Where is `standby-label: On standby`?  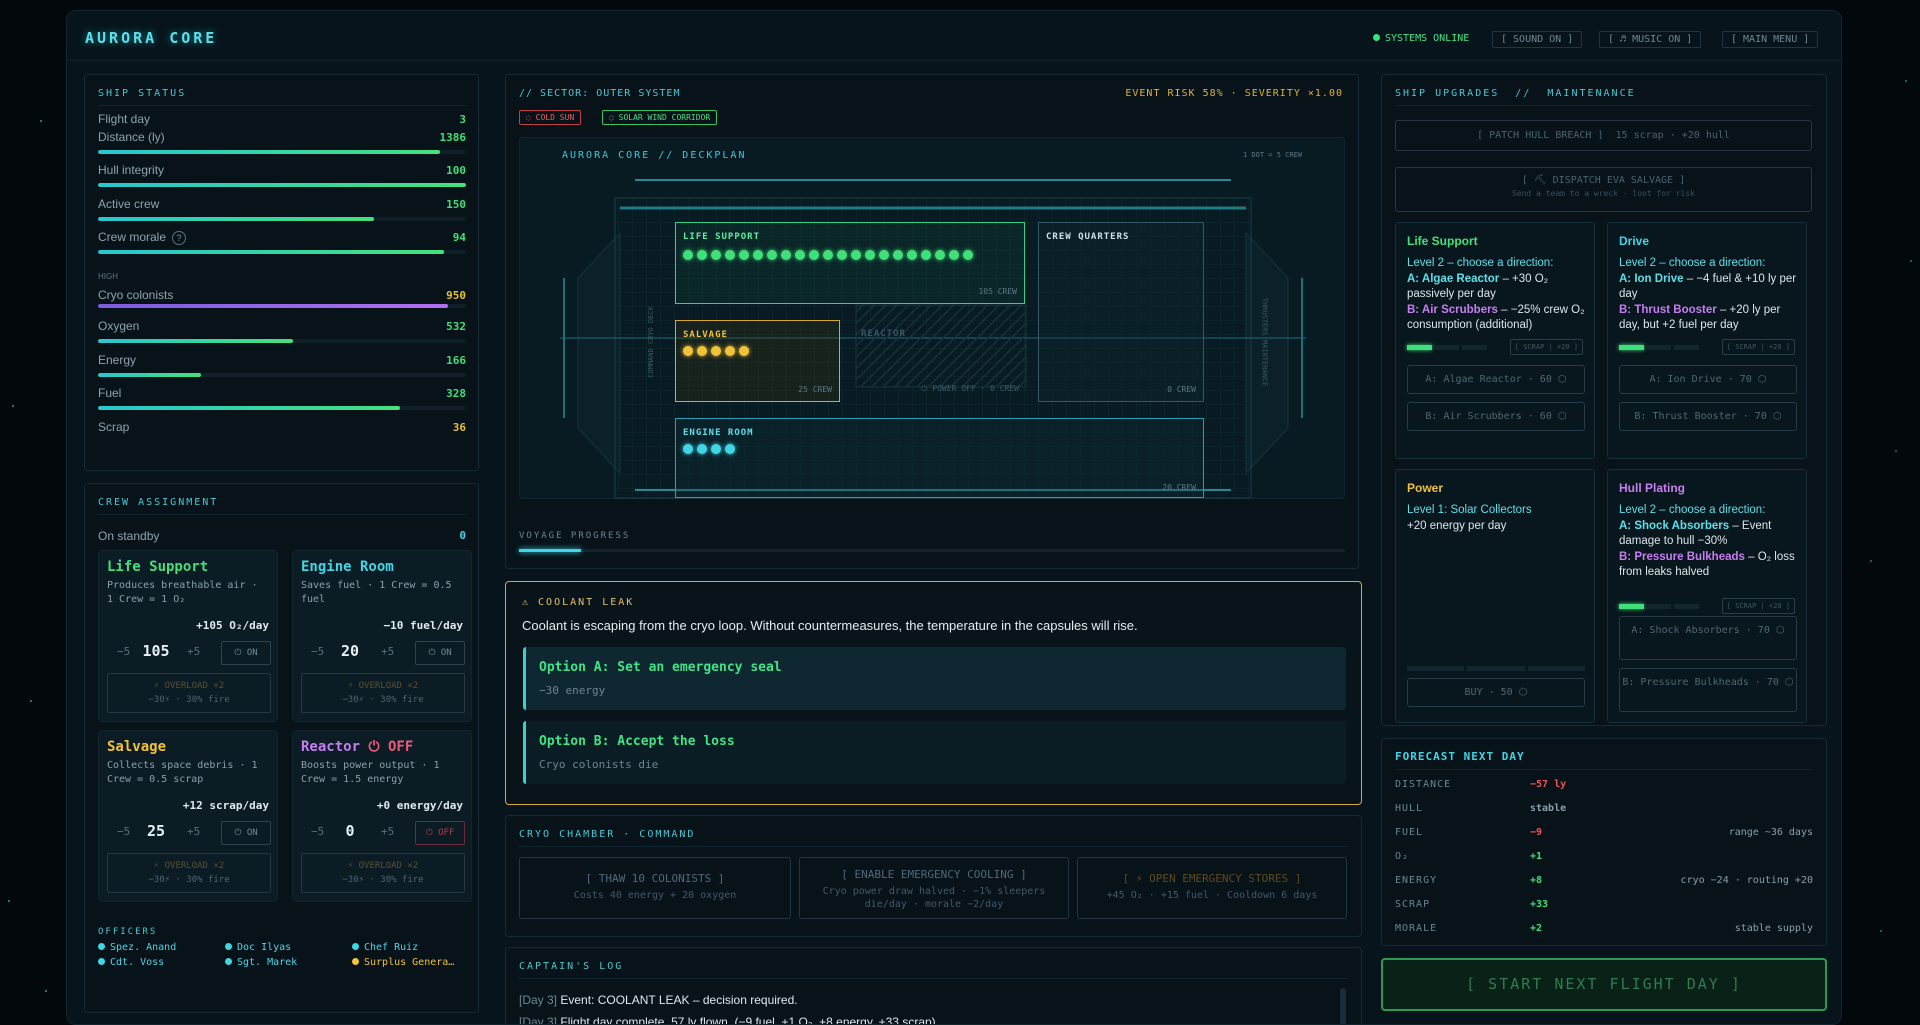 standby-label: On standby is located at coordinates (129, 536).